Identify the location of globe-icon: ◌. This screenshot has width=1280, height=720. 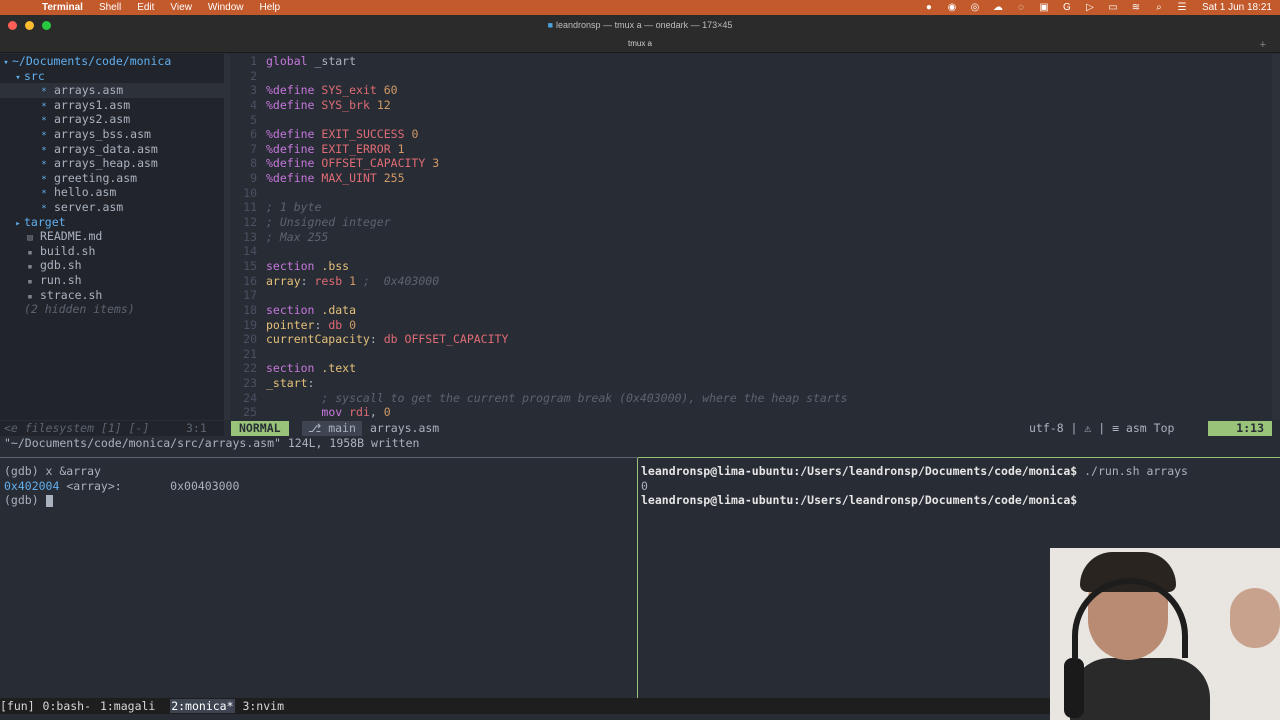
(1021, 7).